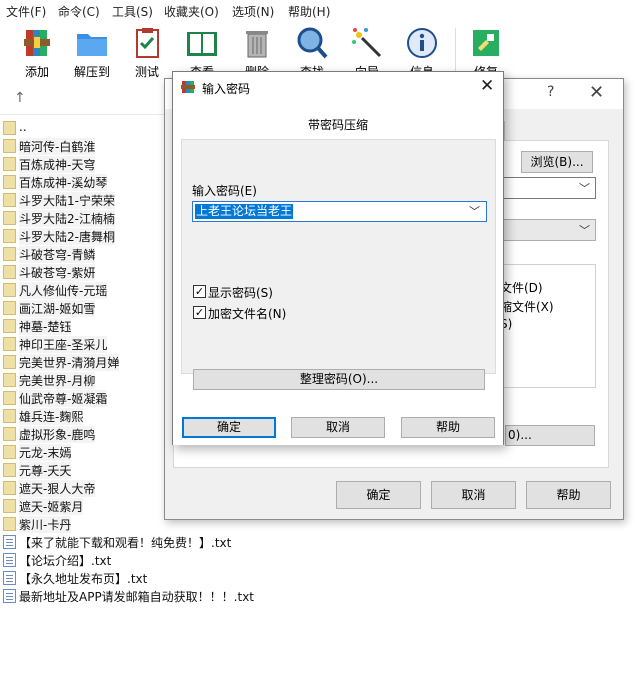 This screenshot has height=675, width=635. What do you see at coordinates (337, 125) in the screenshot?
I see `dialog-heading: 带密码压缩` at bounding box center [337, 125].